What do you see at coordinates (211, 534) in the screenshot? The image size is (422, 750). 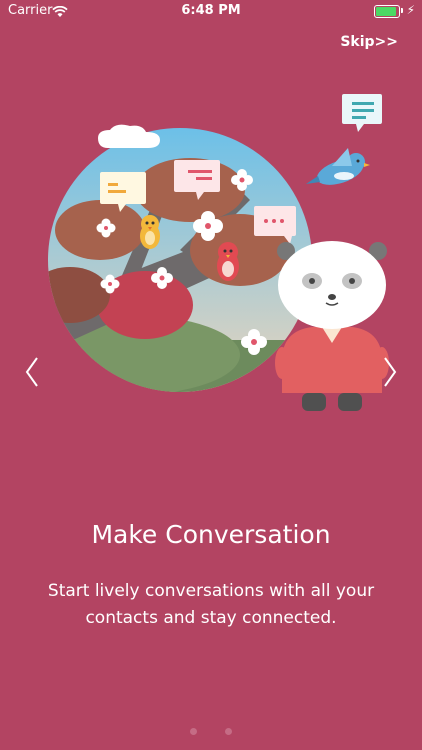 I see `slide-title: Make Conversation` at bounding box center [211, 534].